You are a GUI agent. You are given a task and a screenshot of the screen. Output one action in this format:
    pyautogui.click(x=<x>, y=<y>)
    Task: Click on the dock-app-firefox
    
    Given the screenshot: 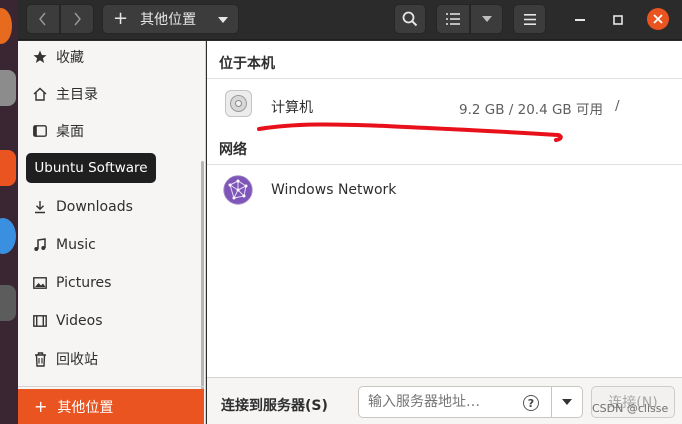 What is the action you would take?
    pyautogui.click(x=6, y=26)
    